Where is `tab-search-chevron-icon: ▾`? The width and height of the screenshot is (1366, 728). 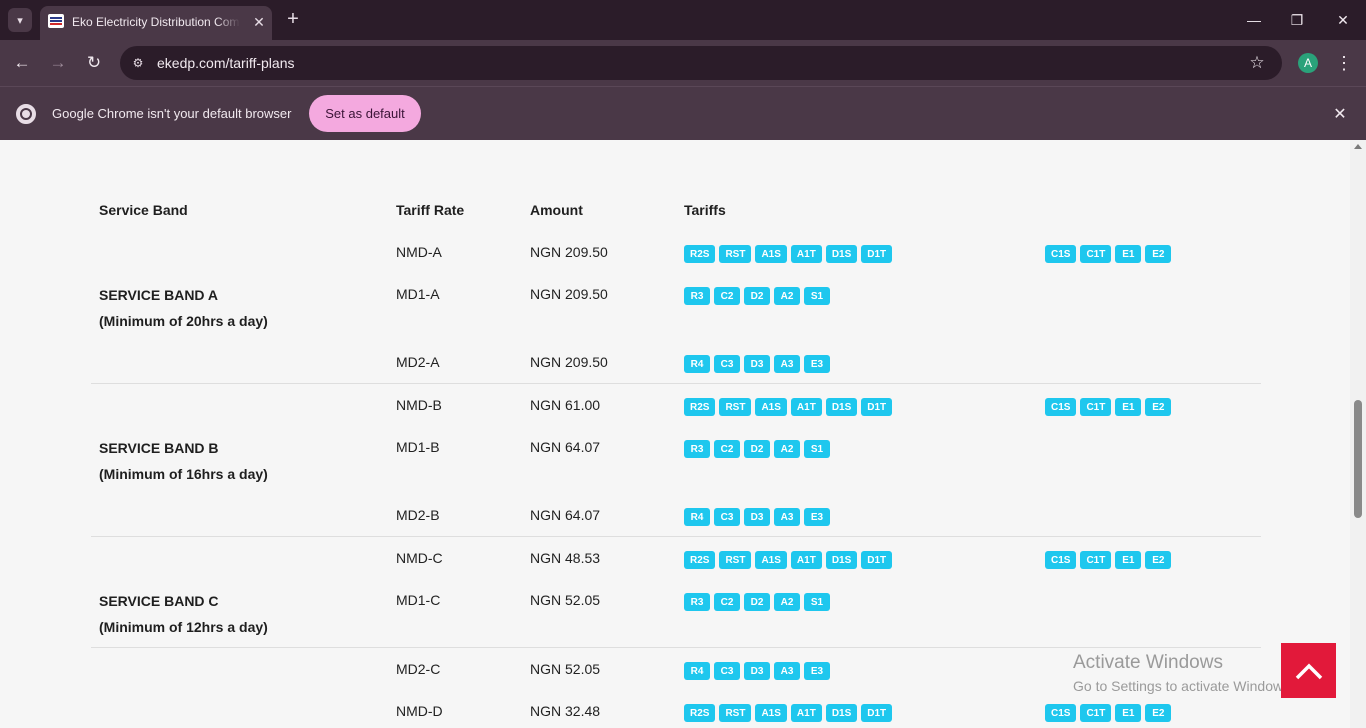
tab-search-chevron-icon: ▾ is located at coordinates (20, 20).